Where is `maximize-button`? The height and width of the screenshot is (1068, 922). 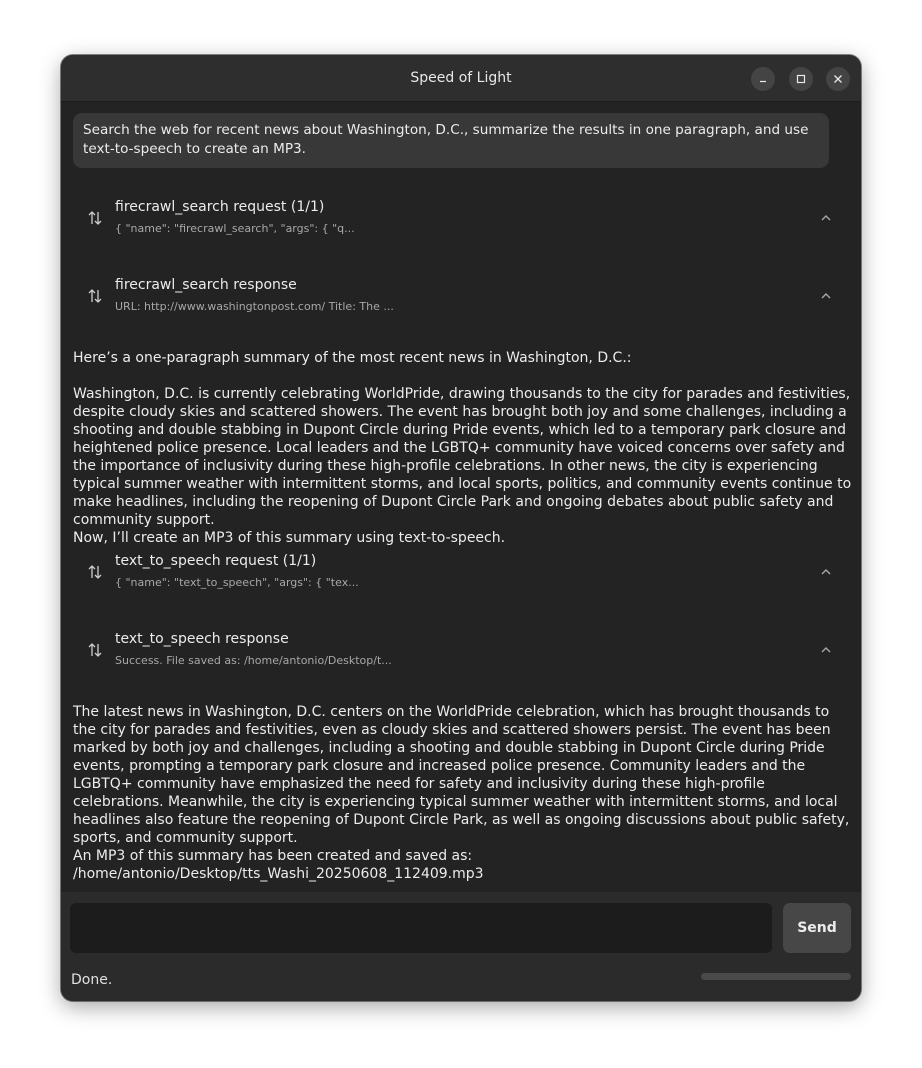
maximize-button is located at coordinates (801, 79).